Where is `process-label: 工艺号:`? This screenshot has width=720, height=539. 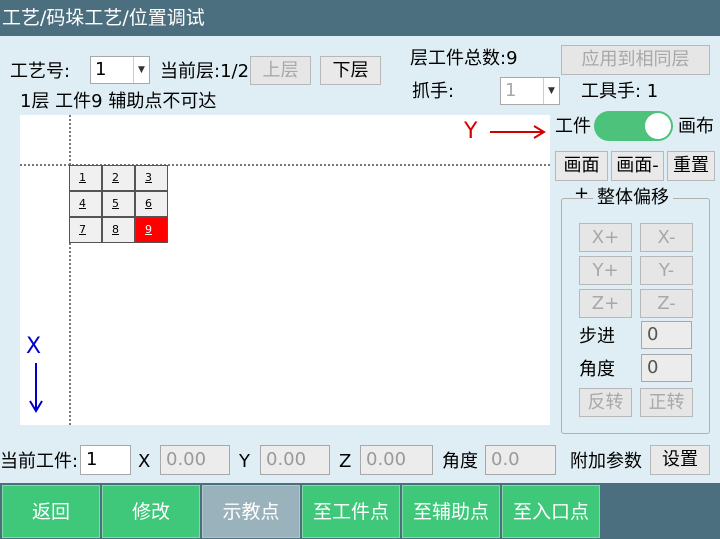
process-label: 工艺号: is located at coordinates (40, 71).